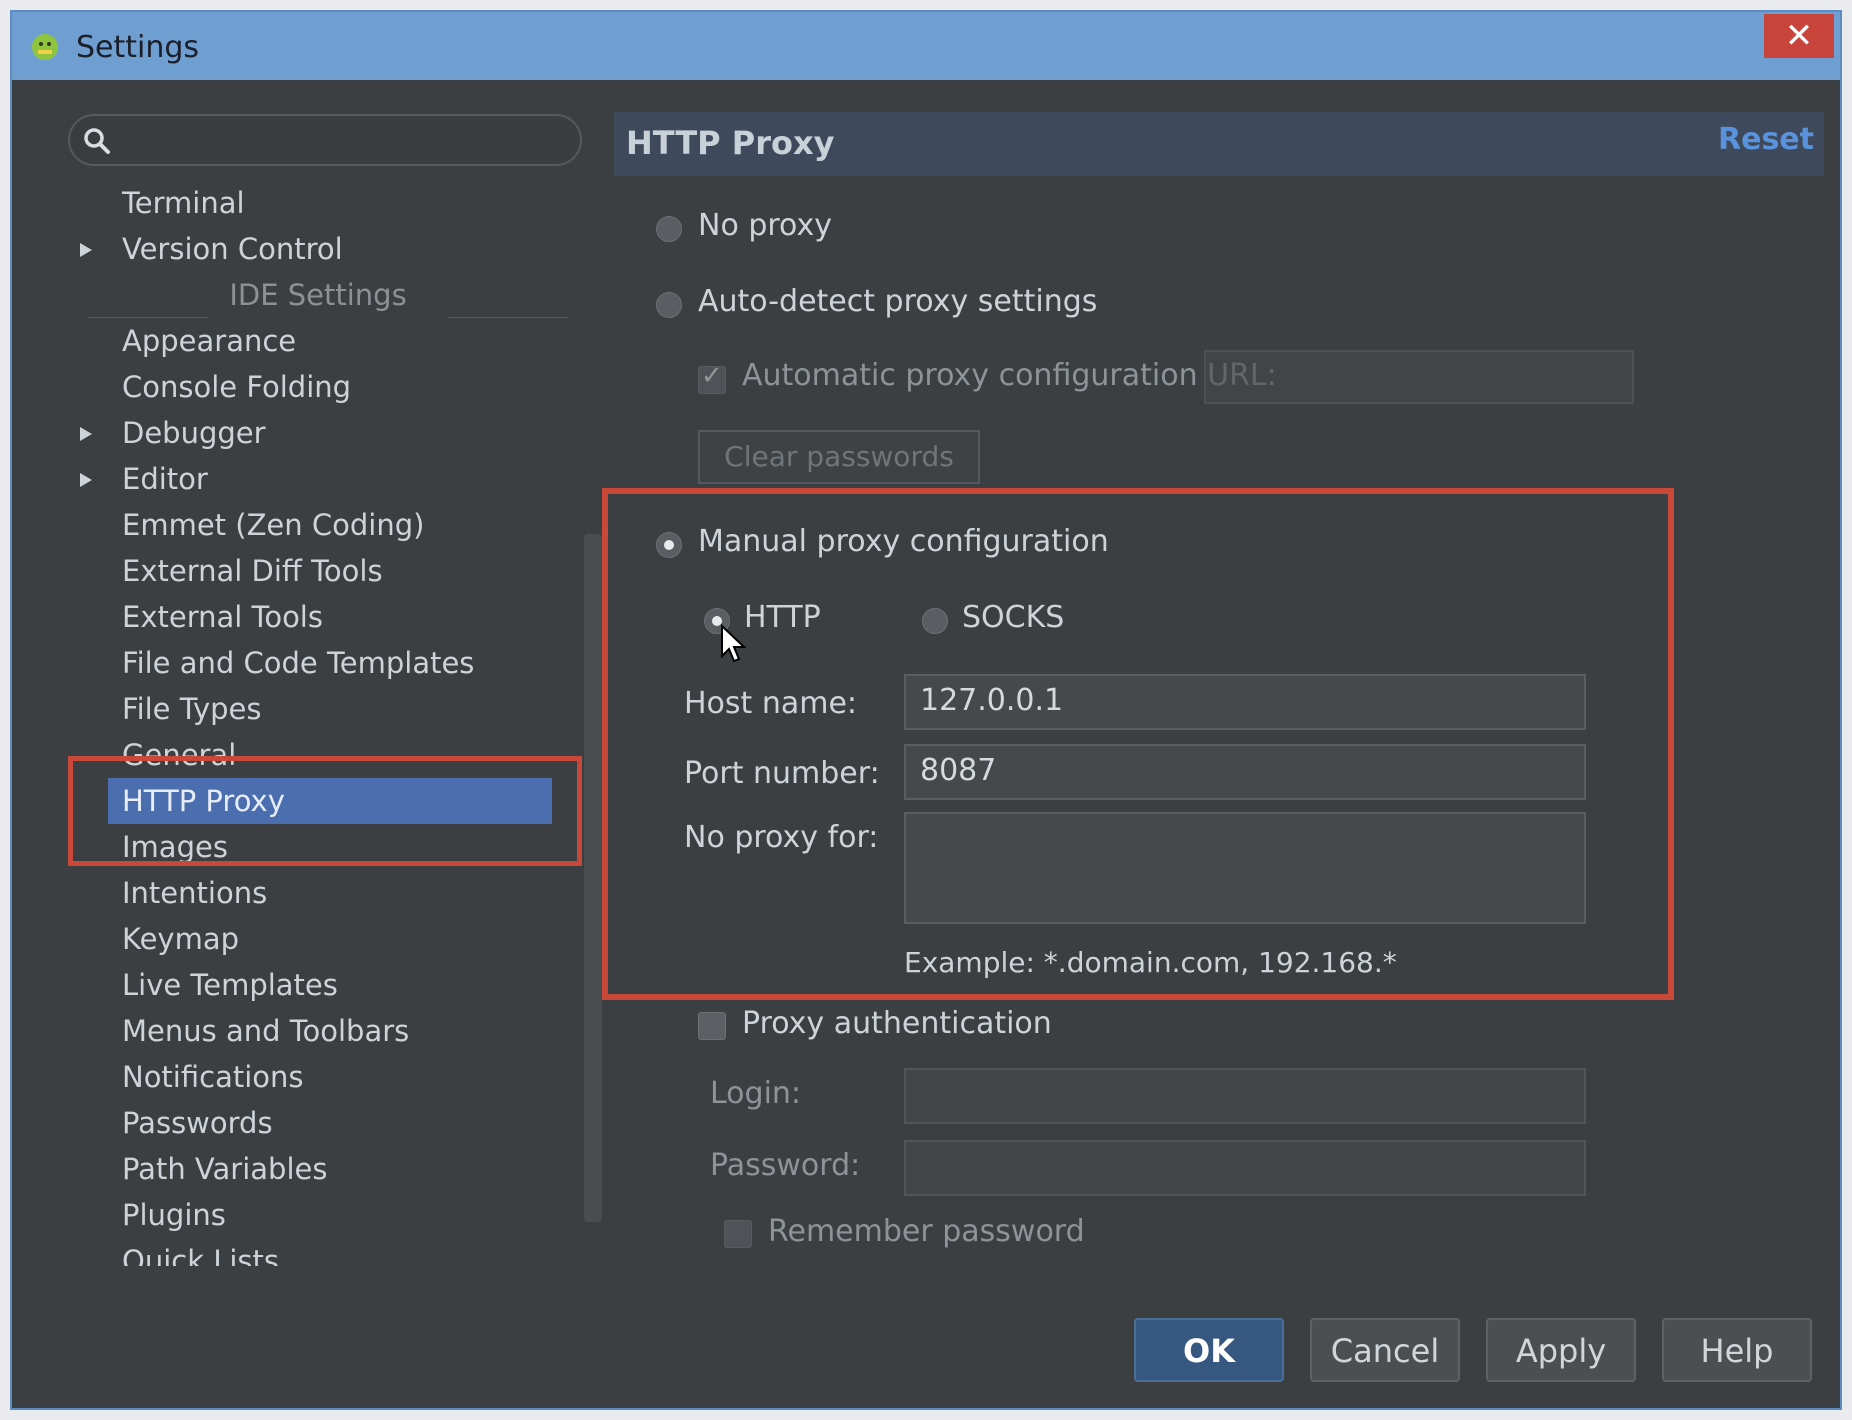  Describe the element at coordinates (298, 525) in the screenshot. I see `tree-item-emmet: Emmet (Zen Coding)` at that location.